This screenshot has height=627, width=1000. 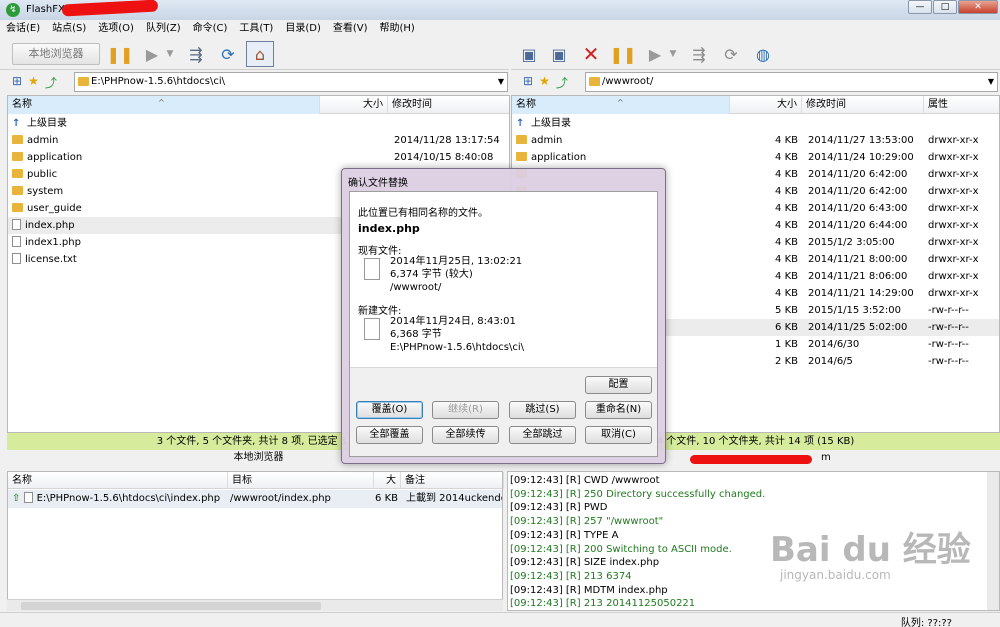 I want to click on file-row: admin 2014/11/28 13:17:54, so click(x=258, y=140).